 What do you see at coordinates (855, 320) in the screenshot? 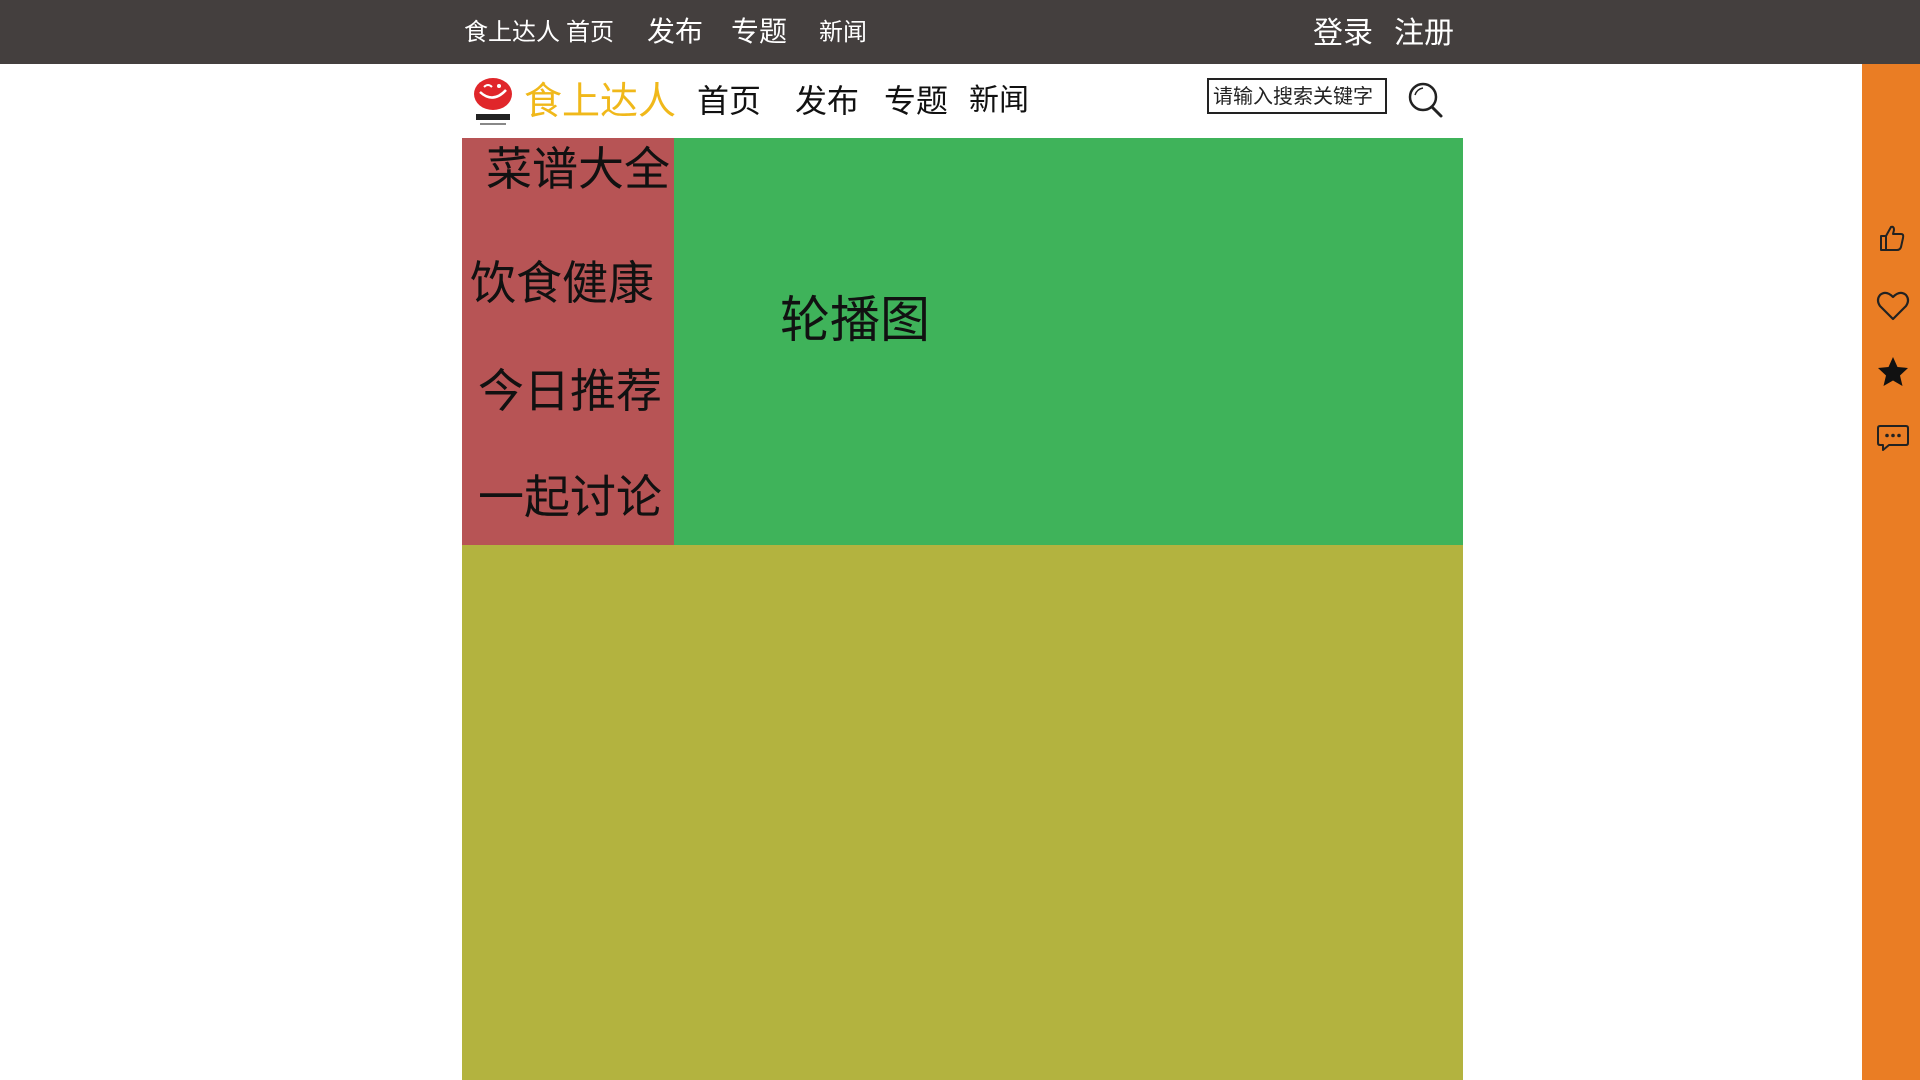
I see `carousel-label: 轮播图` at bounding box center [855, 320].